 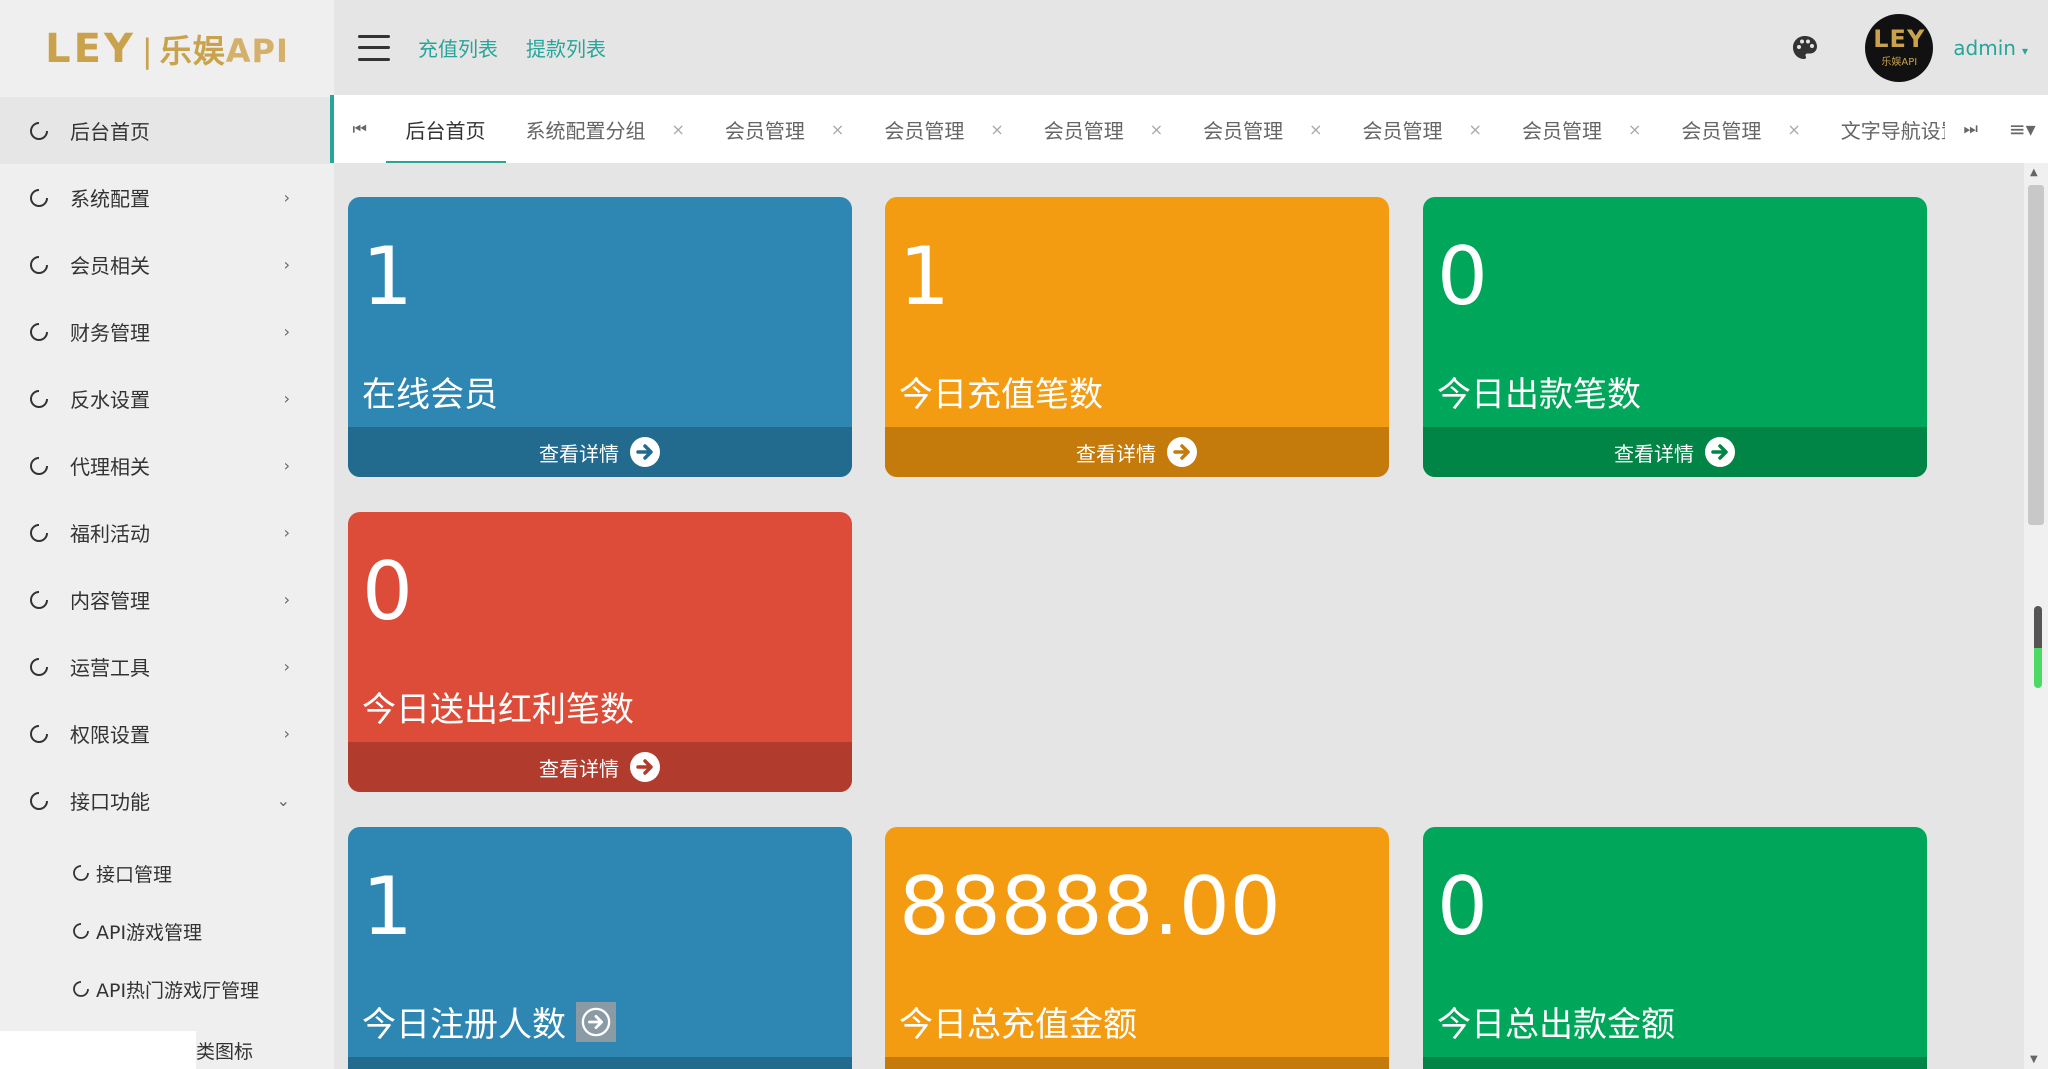 I want to click on recharge-list-link: 充值列表, so click(x=458, y=47).